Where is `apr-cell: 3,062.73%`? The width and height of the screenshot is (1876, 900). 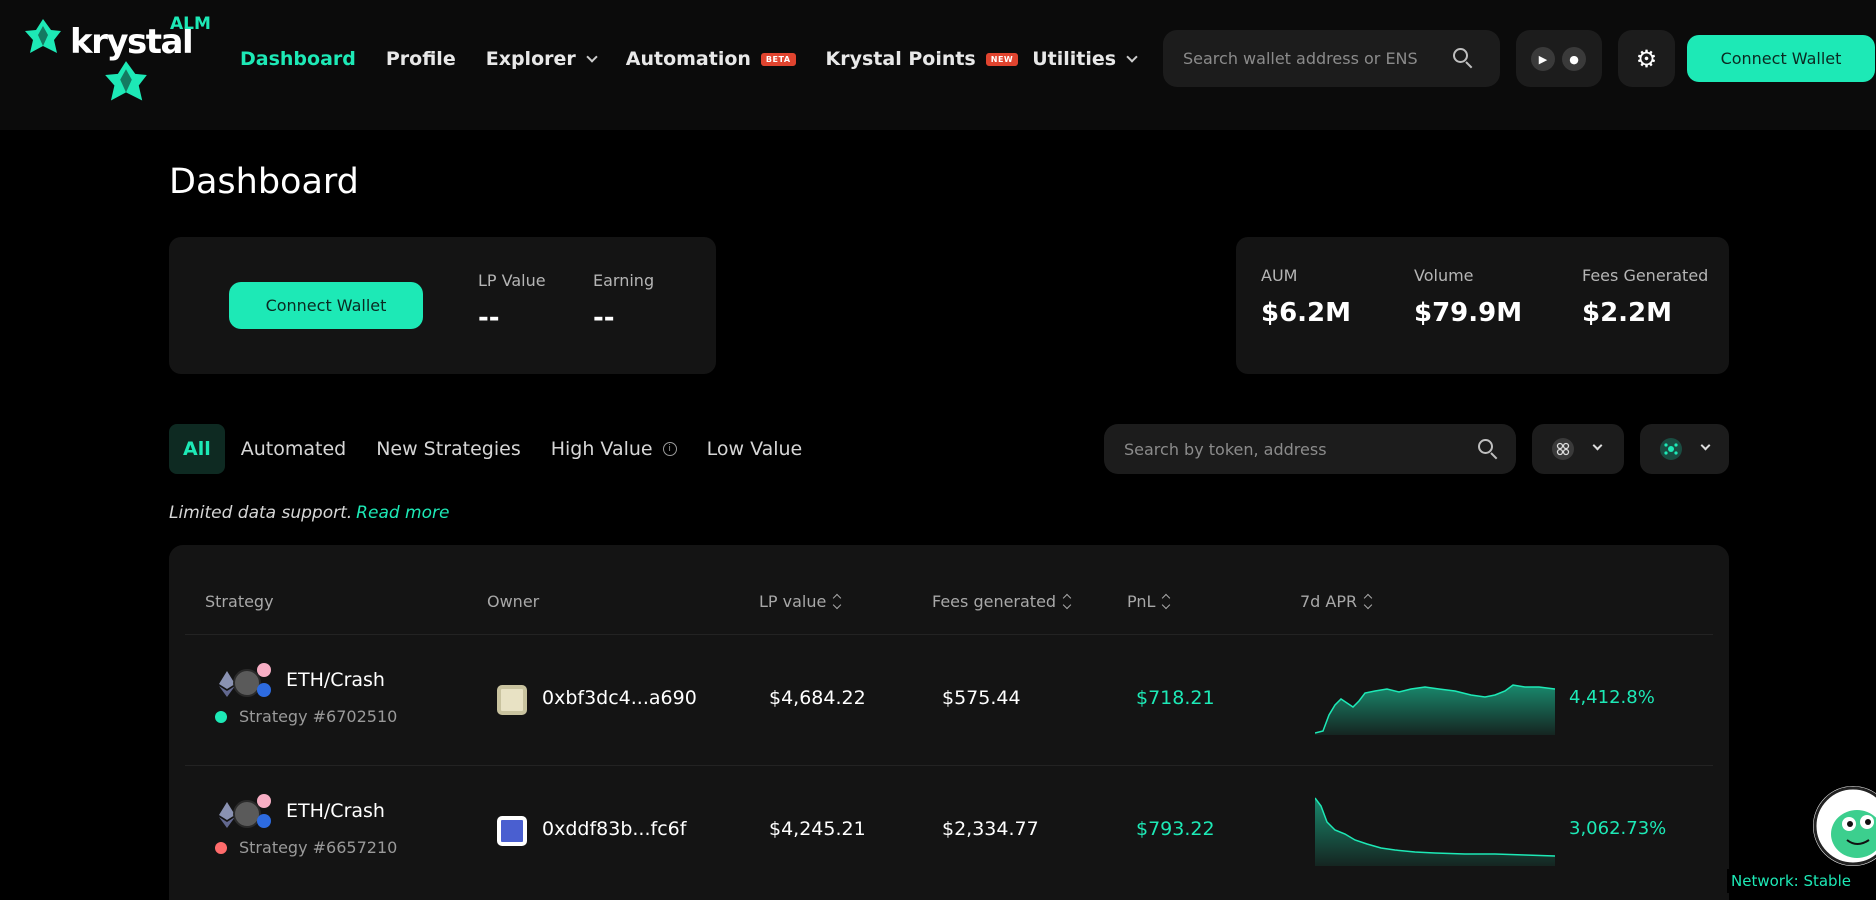
apr-cell: 3,062.73% is located at coordinates (1618, 828).